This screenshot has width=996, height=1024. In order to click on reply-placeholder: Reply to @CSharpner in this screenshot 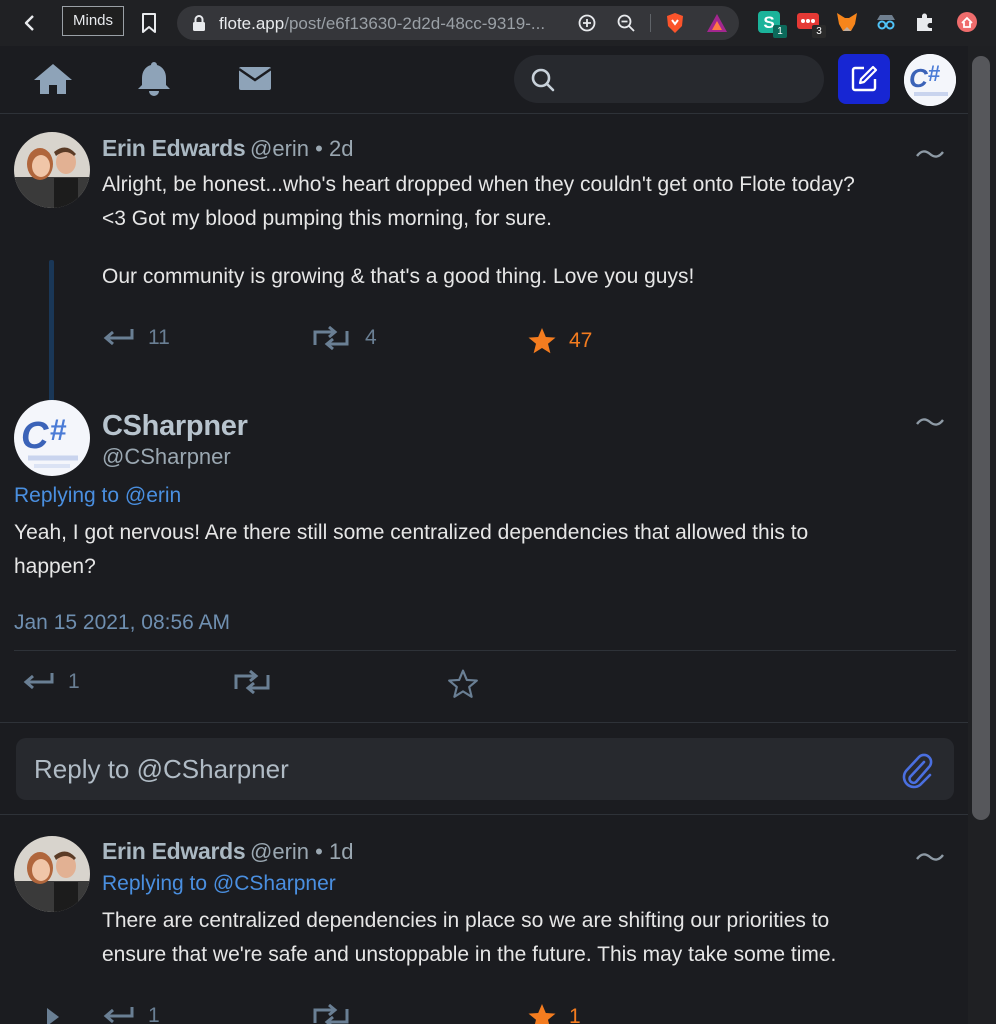, I will do `click(161, 769)`.